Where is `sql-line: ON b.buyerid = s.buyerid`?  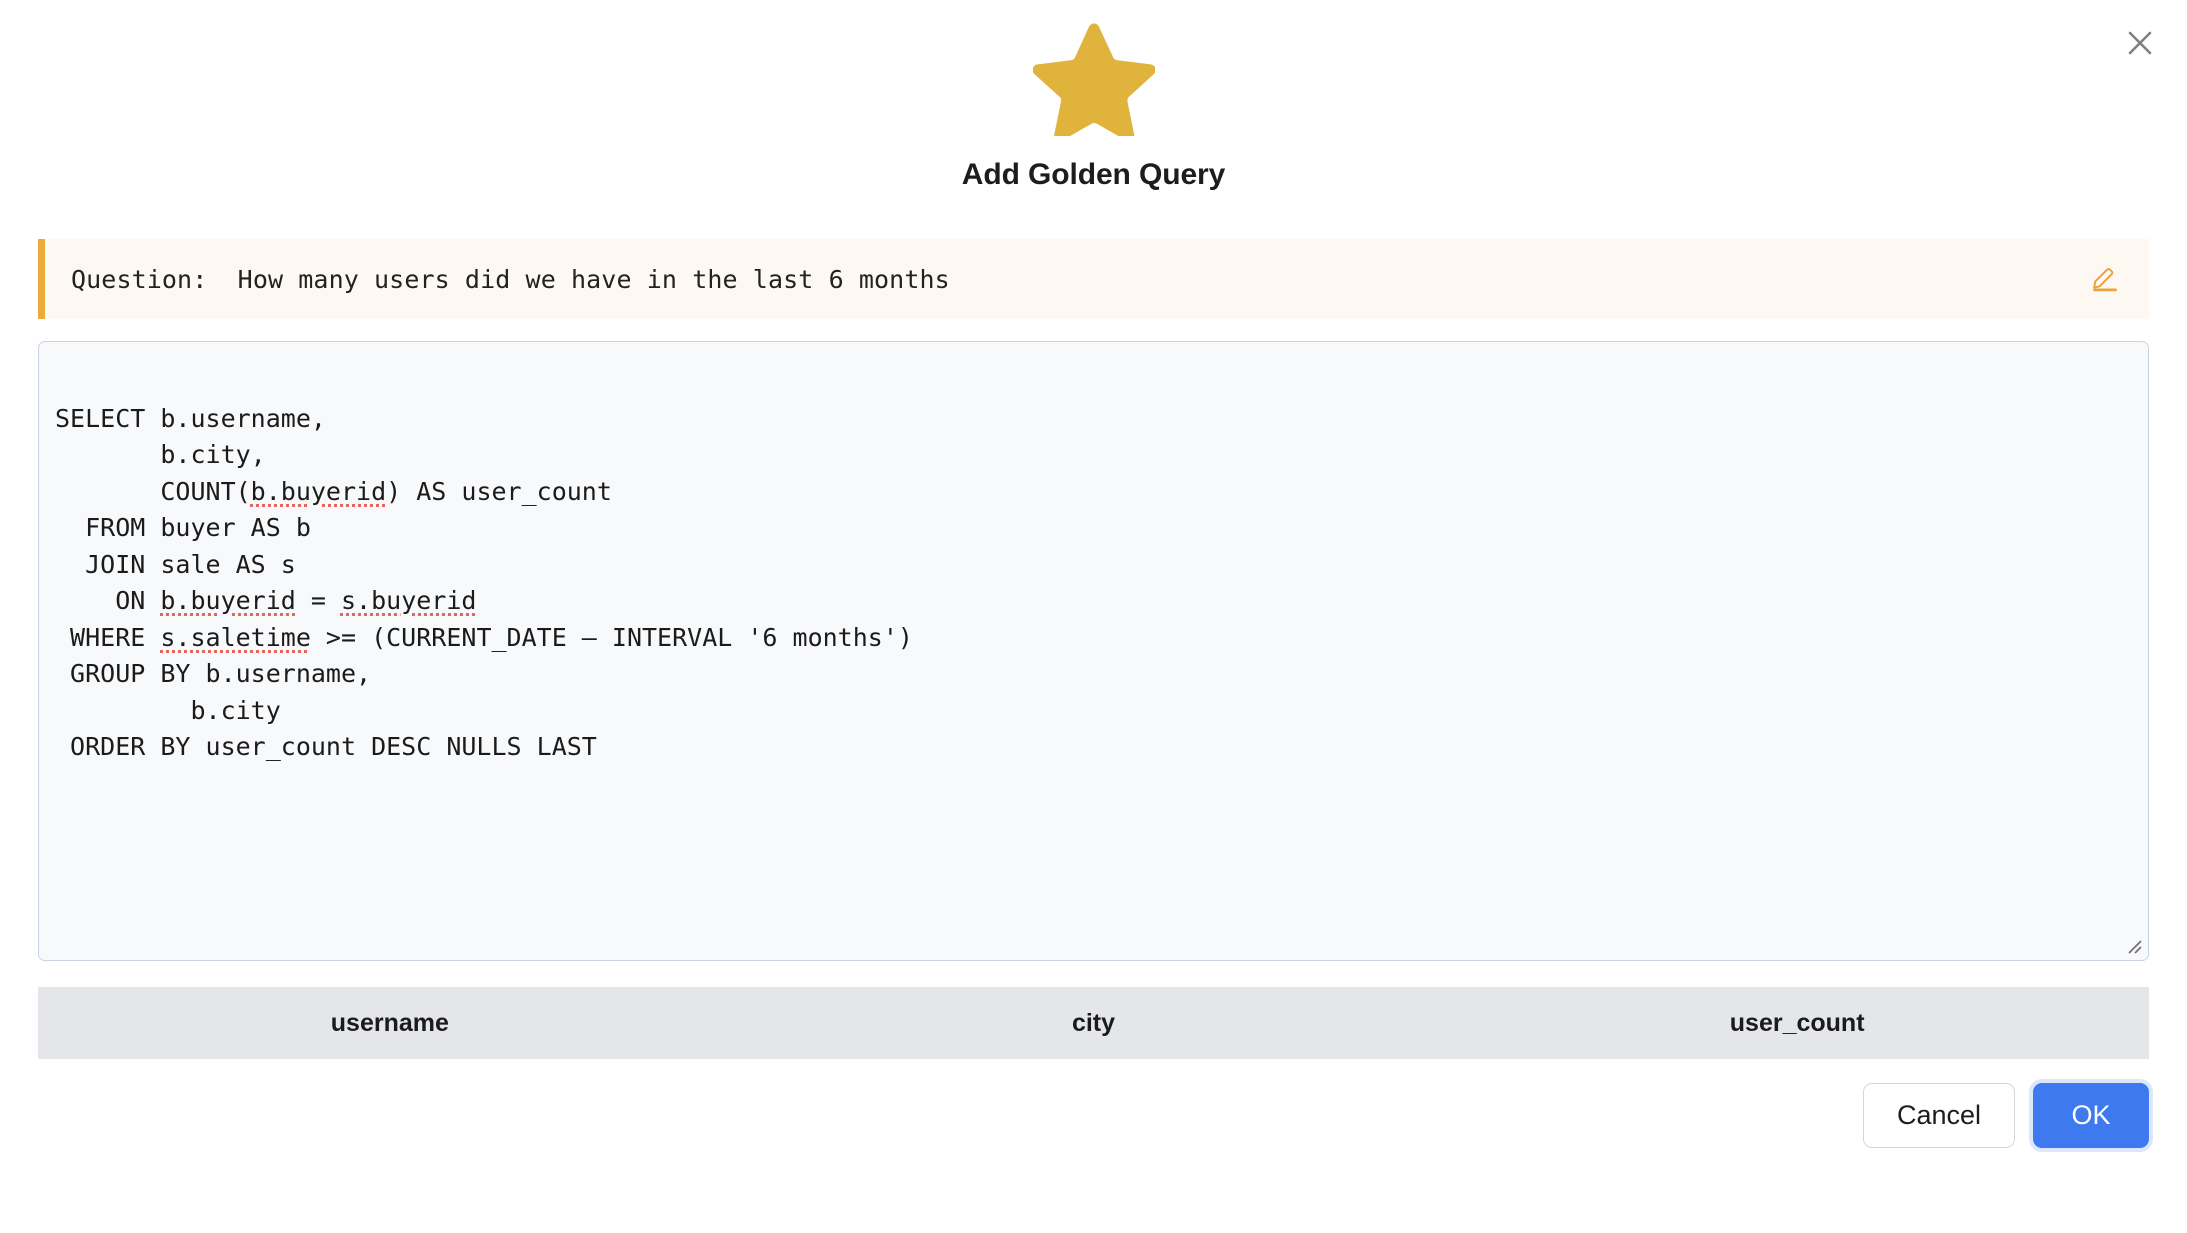
sql-line: ON b.buyerid = s.buyerid is located at coordinates (266, 600).